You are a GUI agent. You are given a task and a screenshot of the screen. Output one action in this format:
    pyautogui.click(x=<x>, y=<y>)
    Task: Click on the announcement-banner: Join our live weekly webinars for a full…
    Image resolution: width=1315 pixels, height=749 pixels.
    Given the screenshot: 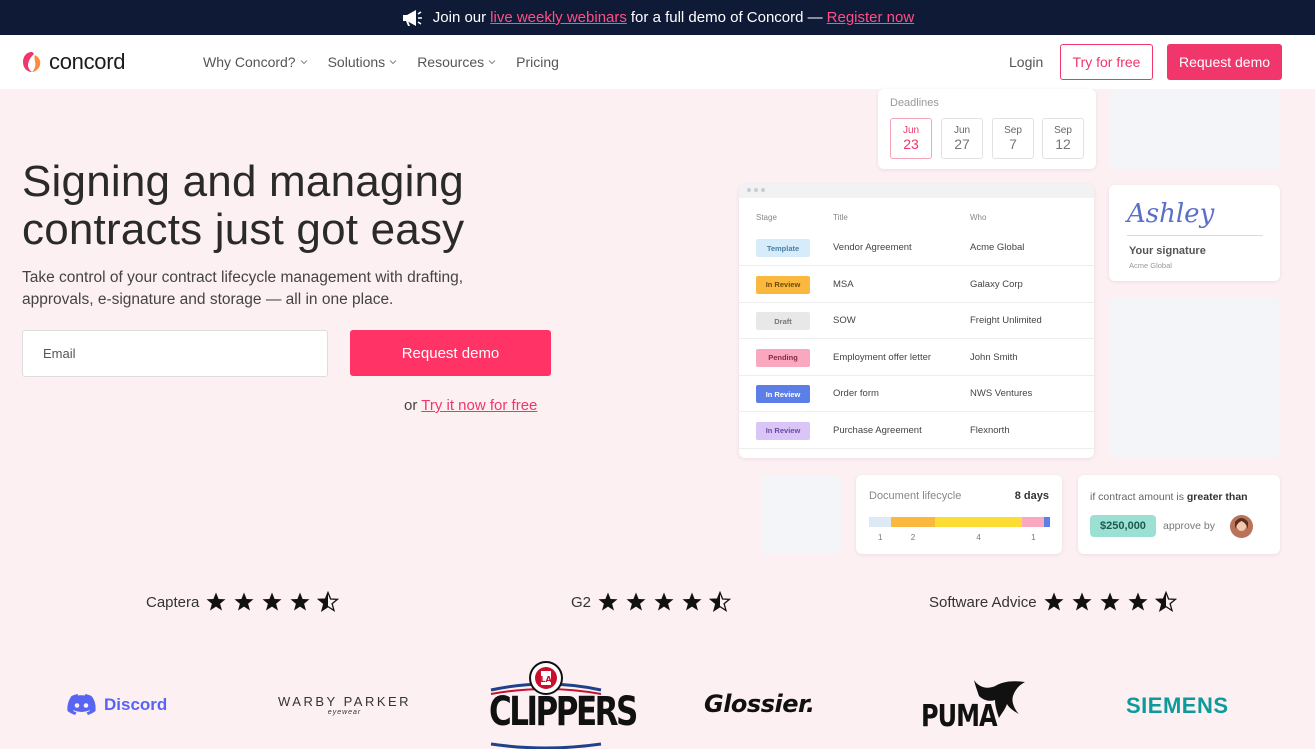 What is the action you would take?
    pyautogui.click(x=657, y=17)
    